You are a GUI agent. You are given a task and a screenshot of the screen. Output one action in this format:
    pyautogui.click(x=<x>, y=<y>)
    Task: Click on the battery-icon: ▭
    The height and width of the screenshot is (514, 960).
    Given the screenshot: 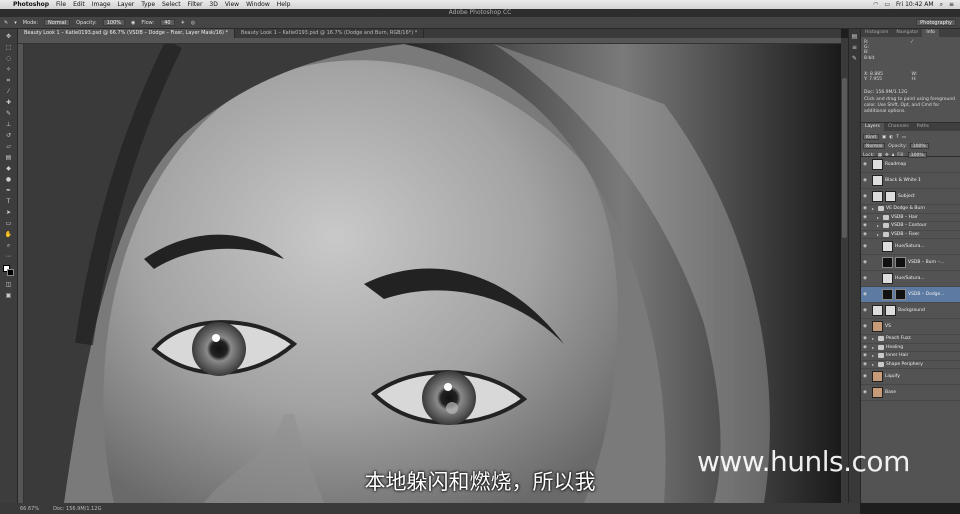 What is the action you would take?
    pyautogui.click(x=887, y=4)
    